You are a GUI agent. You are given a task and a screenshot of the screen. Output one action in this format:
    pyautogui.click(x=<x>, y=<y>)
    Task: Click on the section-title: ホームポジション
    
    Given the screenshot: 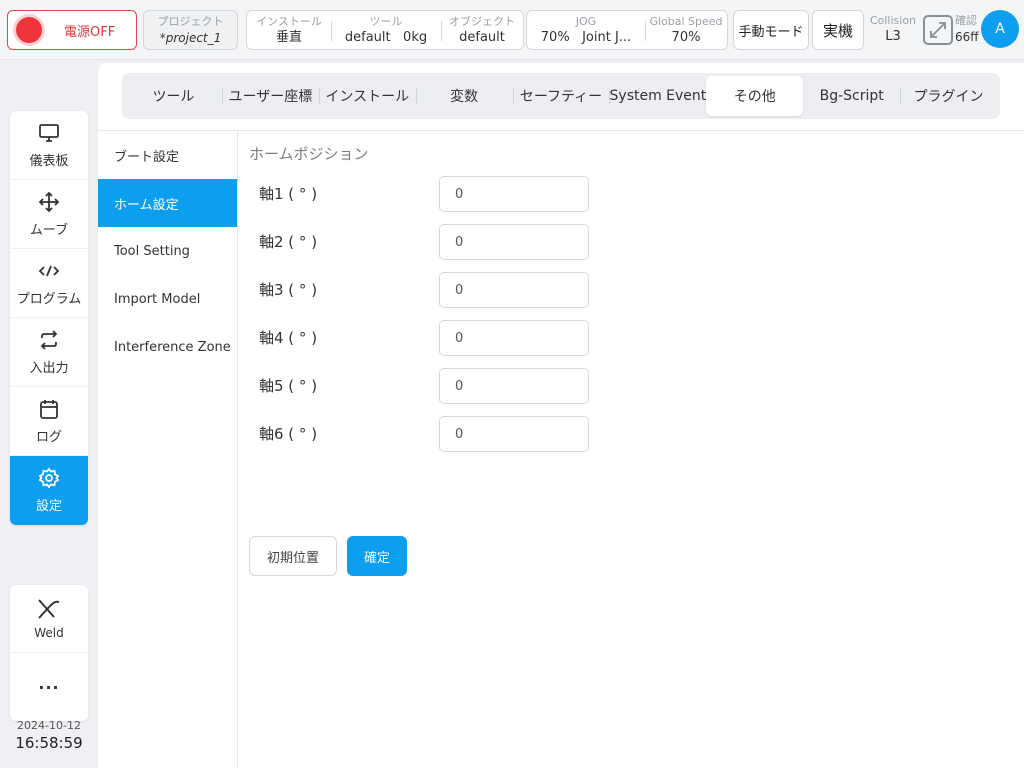 What is the action you would take?
    pyautogui.click(x=309, y=154)
    